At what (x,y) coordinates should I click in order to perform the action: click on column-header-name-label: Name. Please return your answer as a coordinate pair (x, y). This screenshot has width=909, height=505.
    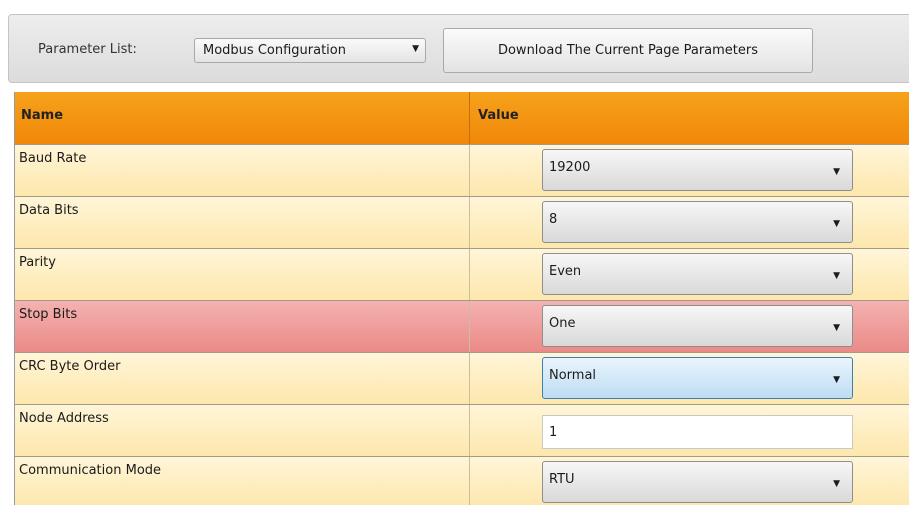
    Looking at the image, I should click on (42, 115).